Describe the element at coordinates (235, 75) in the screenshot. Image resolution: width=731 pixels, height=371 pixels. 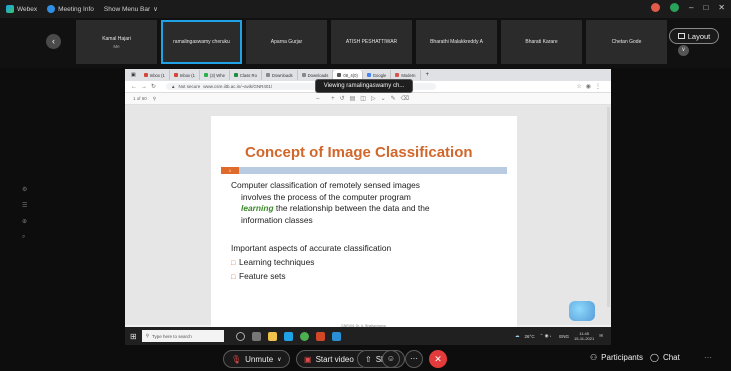
I see `classroom-icon` at that location.